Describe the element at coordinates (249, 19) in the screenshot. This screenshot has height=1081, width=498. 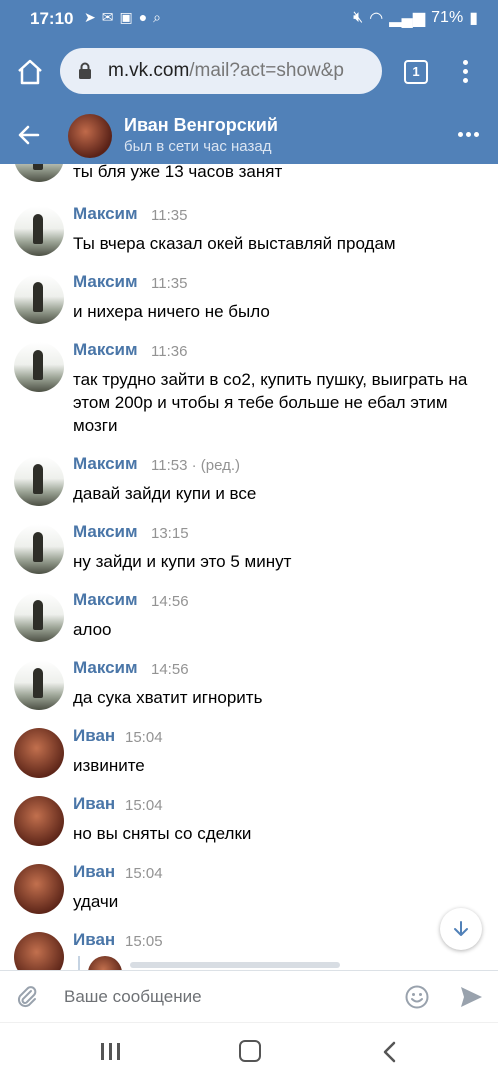
I see `status-bar: 17:10 ➤ ✉ ▣ ● ⌕ 🔇︎ ◠ ▂▄▆ 71% ▮` at that location.